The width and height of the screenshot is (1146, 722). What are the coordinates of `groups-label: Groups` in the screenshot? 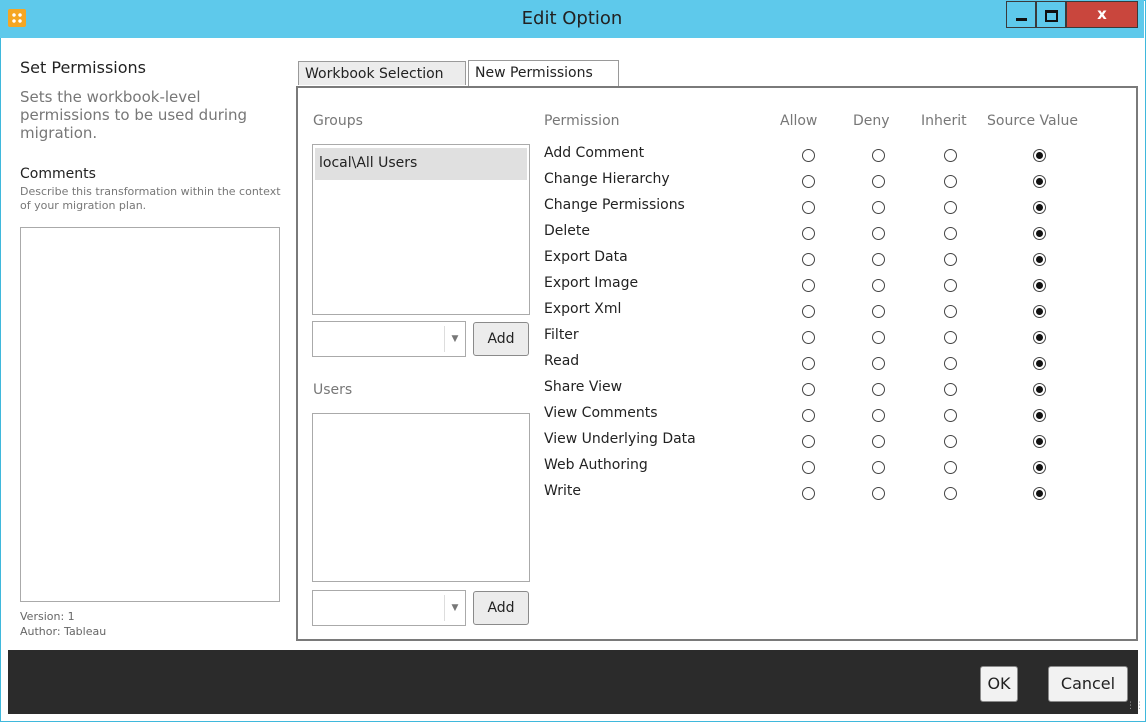 It's located at (338, 121).